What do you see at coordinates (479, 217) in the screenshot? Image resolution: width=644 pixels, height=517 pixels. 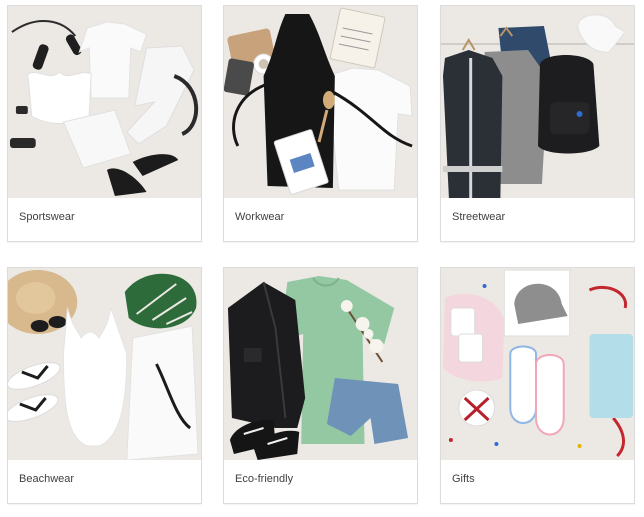 I see `category-label: Streetwear` at bounding box center [479, 217].